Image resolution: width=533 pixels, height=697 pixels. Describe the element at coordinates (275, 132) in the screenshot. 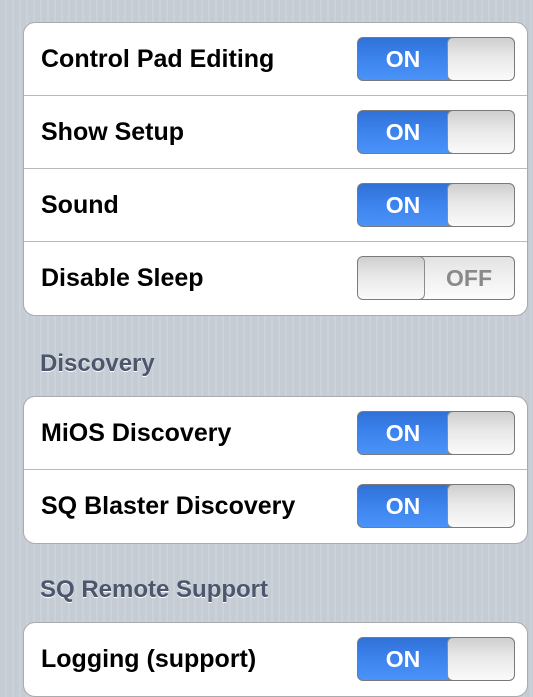

I see `row-show-setup: Show Setup ON` at that location.